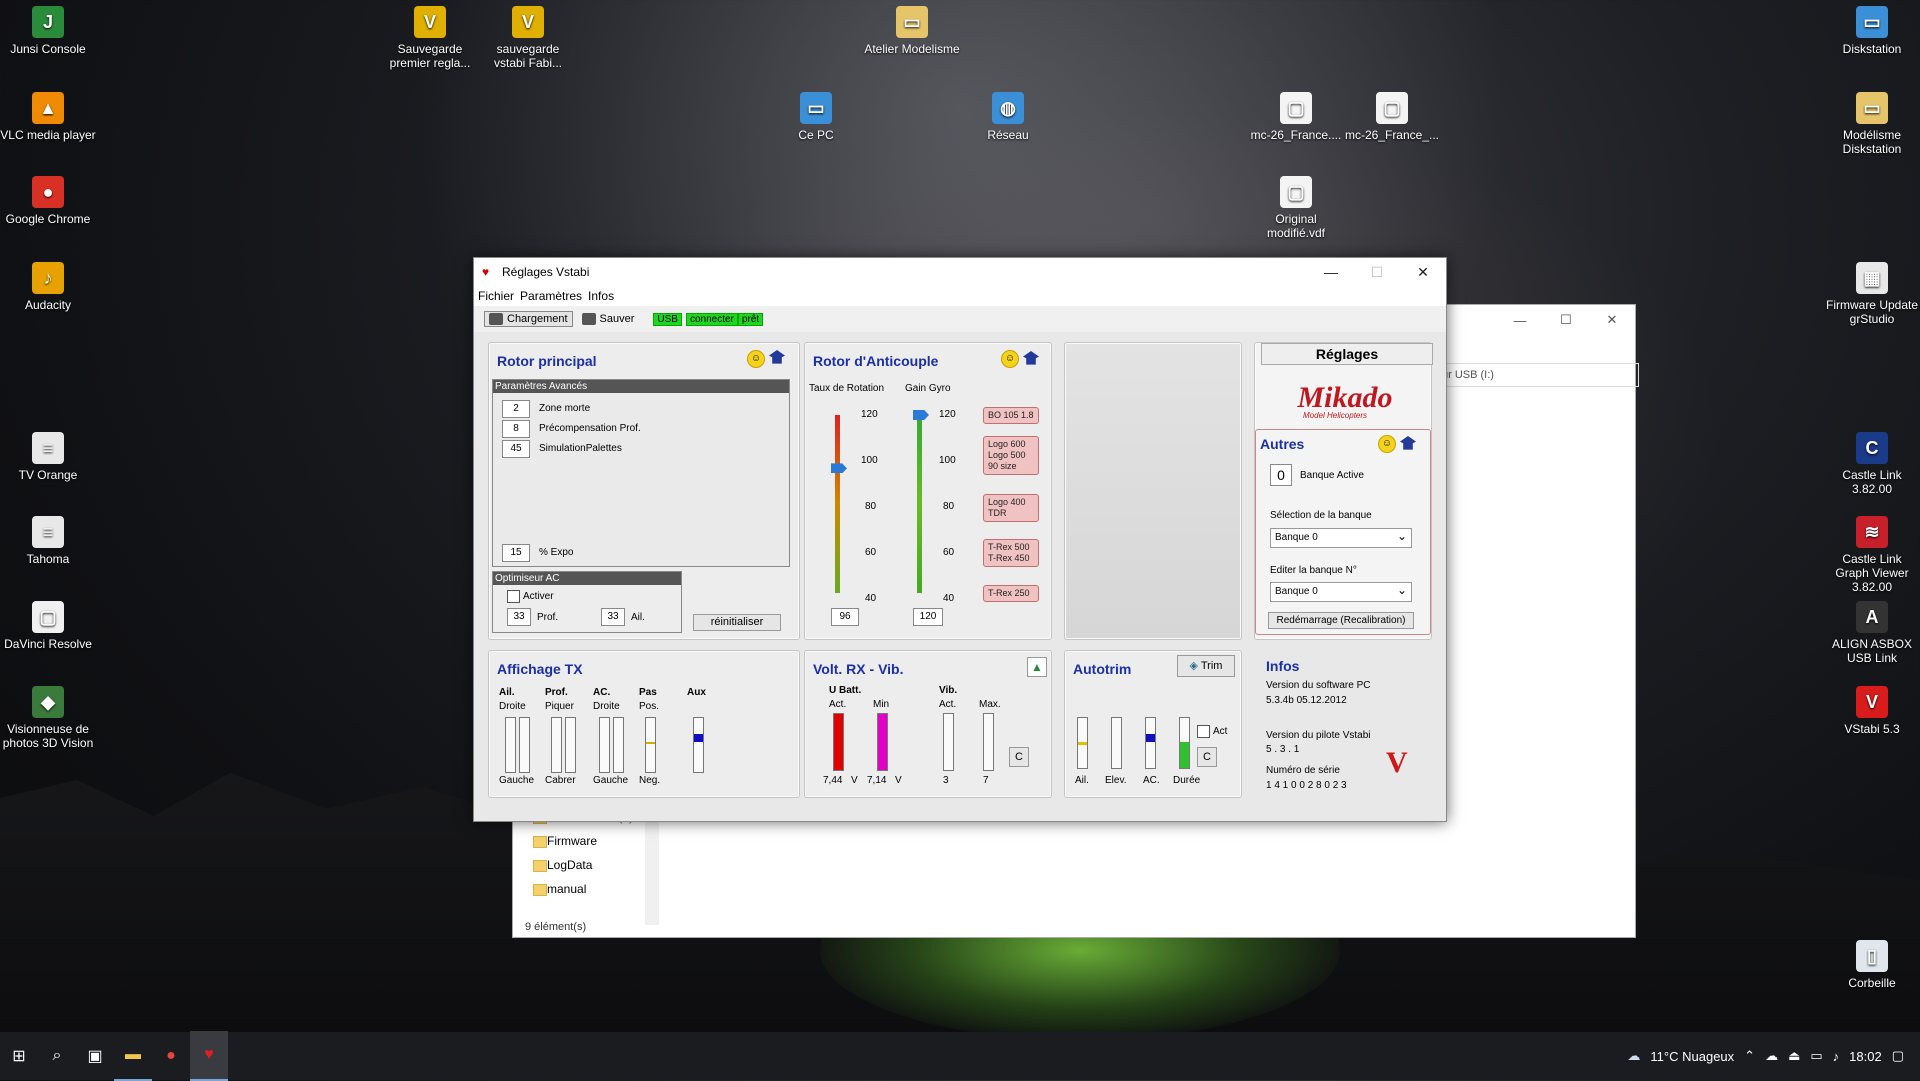  I want to click on usb-eject-icon: ⏏, so click(1794, 1056).